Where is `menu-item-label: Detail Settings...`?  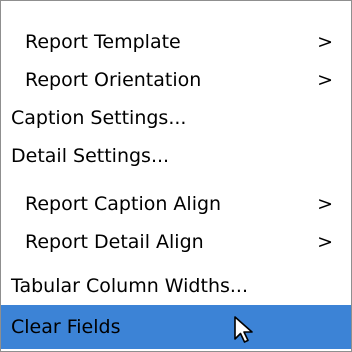
menu-item-label: Detail Settings... is located at coordinates (90, 156).